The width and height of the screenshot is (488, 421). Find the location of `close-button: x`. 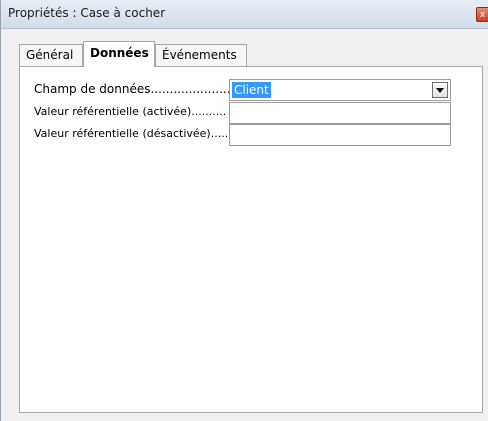

close-button: x is located at coordinates (482, 14).